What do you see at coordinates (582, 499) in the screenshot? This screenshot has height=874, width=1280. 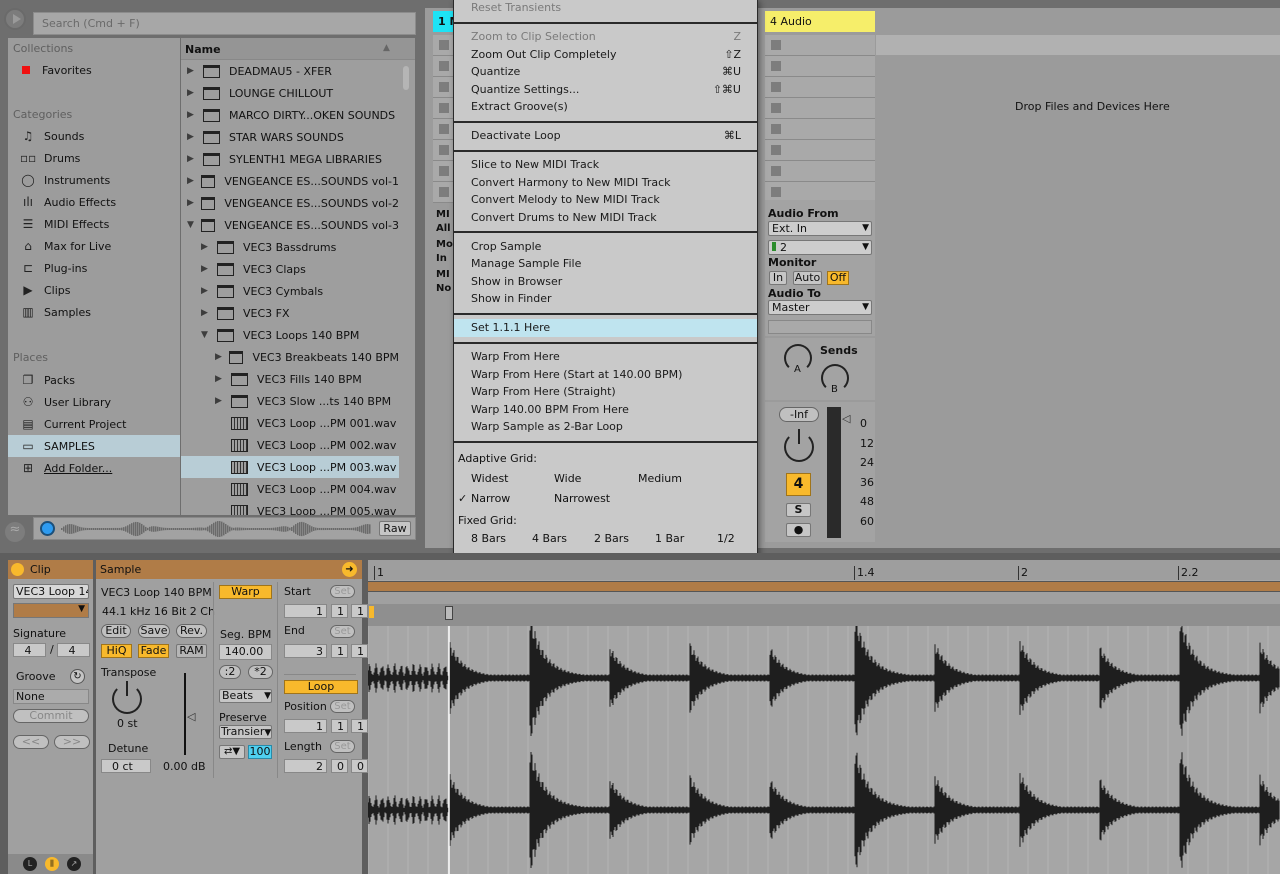 I see `grid-option: Narrowest` at bounding box center [582, 499].